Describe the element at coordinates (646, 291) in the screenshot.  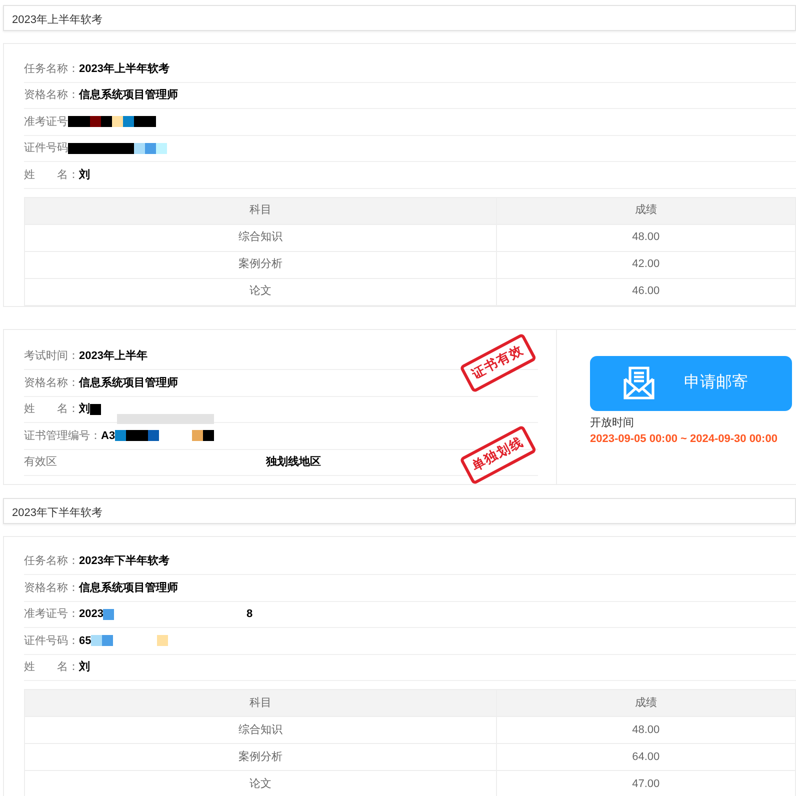
I see `table-cell: 46.00` at that location.